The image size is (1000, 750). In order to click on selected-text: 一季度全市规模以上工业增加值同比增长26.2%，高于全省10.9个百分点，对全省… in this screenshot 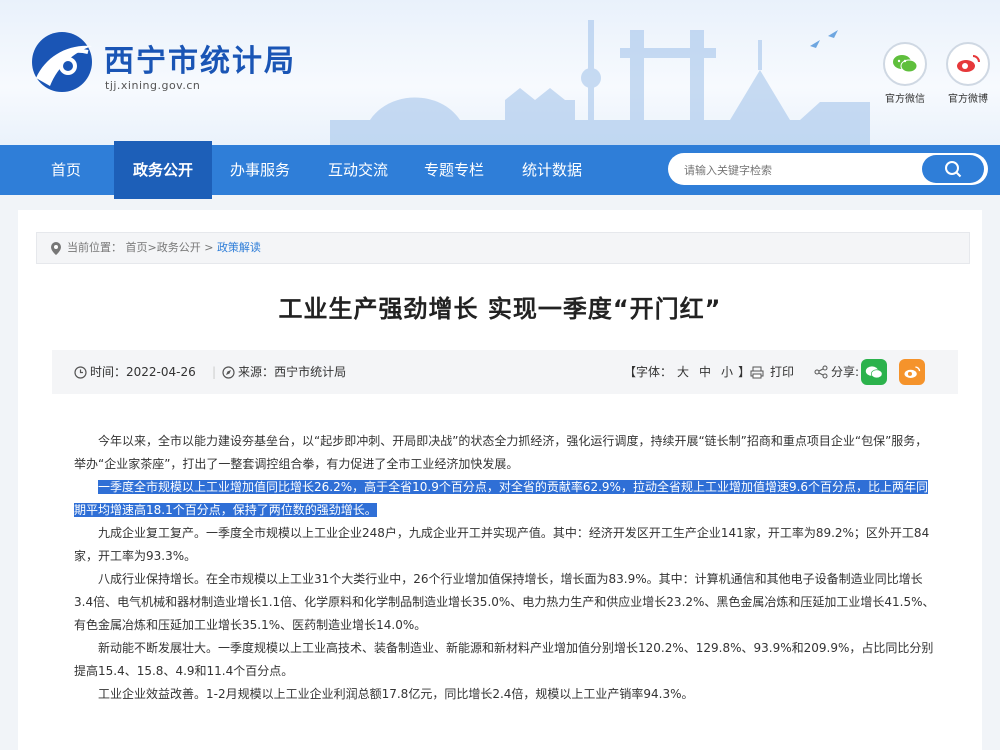, I will do `click(501, 498)`.